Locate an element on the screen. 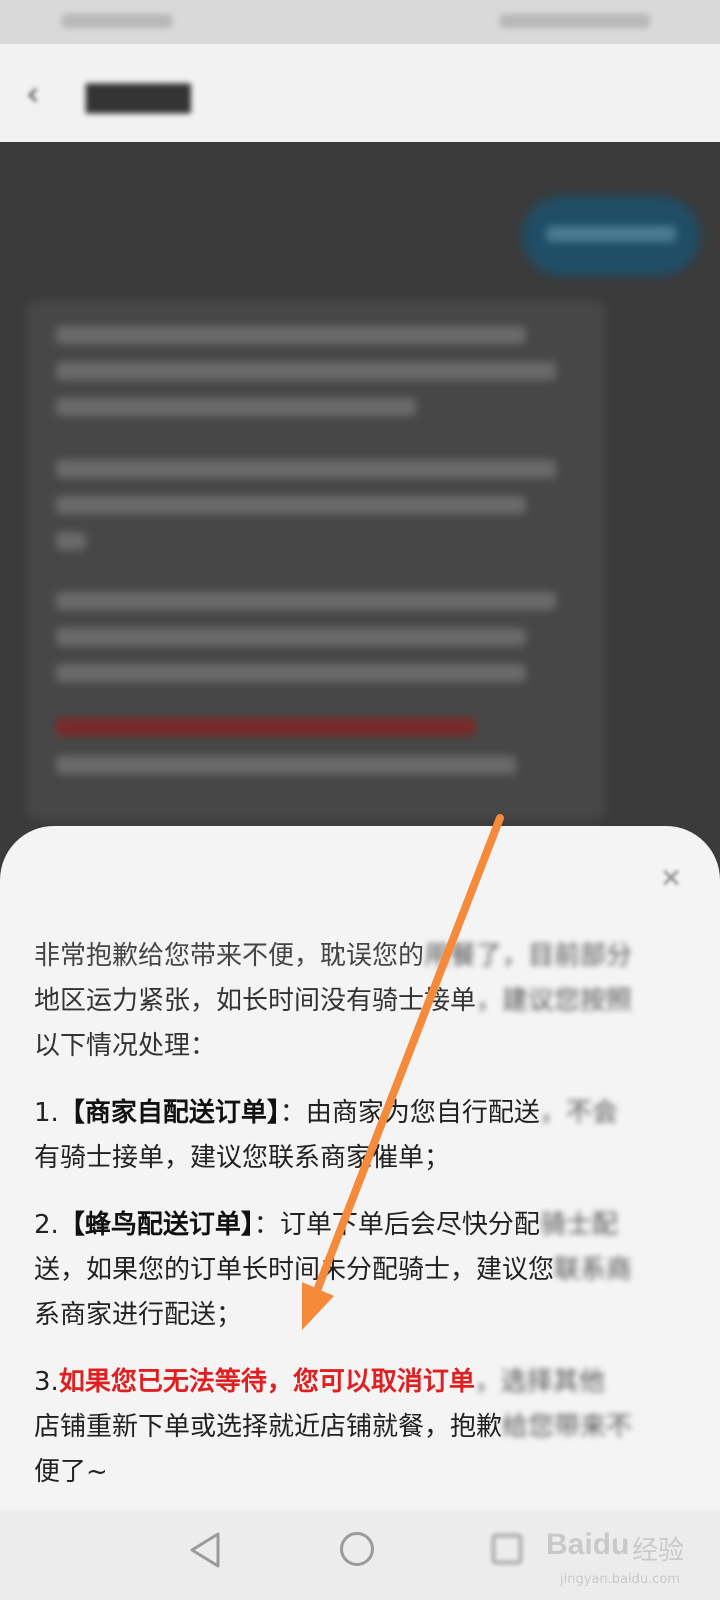 Image resolution: width=720 pixels, height=1600 pixels. status-bar-left is located at coordinates (117, 21).